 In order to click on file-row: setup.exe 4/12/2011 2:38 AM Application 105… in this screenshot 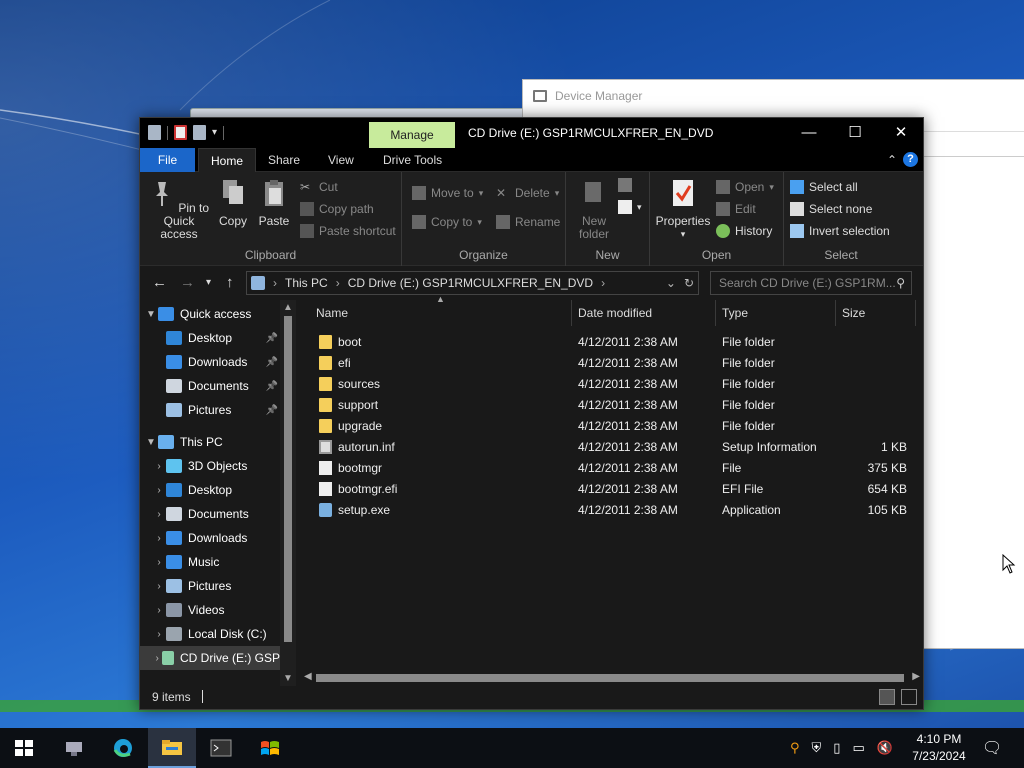, I will do `click(607, 510)`.